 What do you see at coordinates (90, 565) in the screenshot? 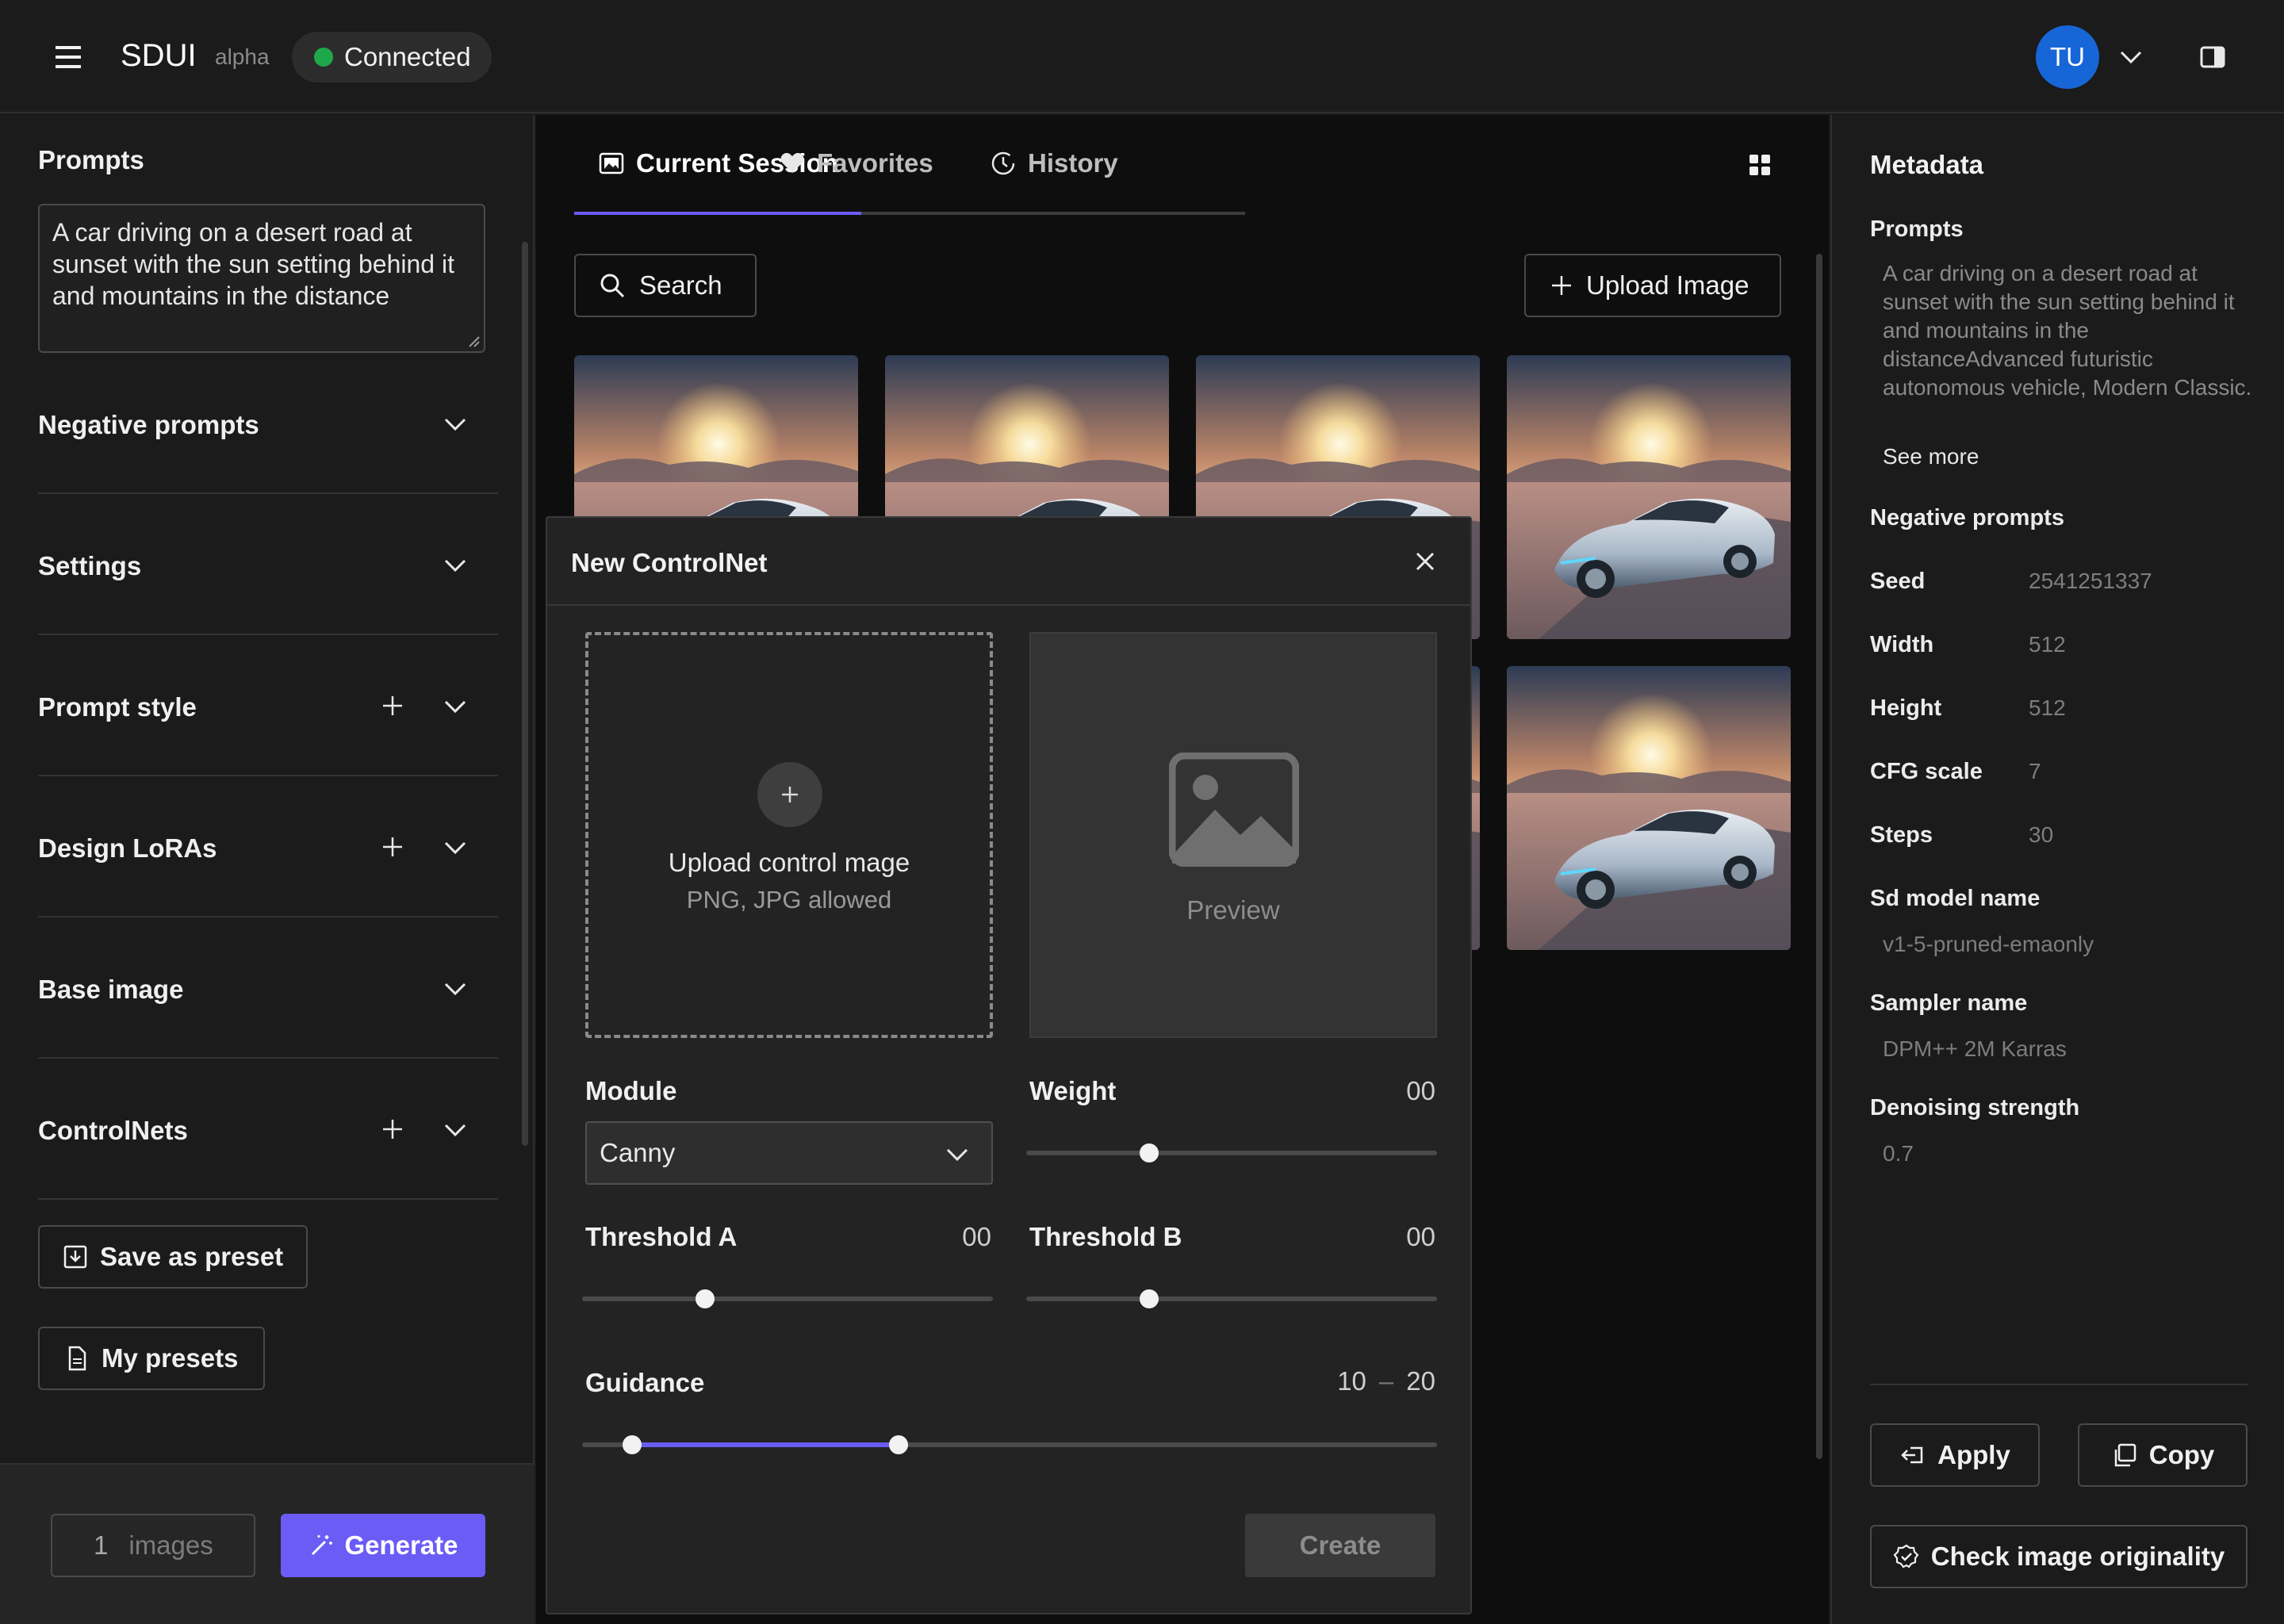
I see `section-label: Settings` at bounding box center [90, 565].